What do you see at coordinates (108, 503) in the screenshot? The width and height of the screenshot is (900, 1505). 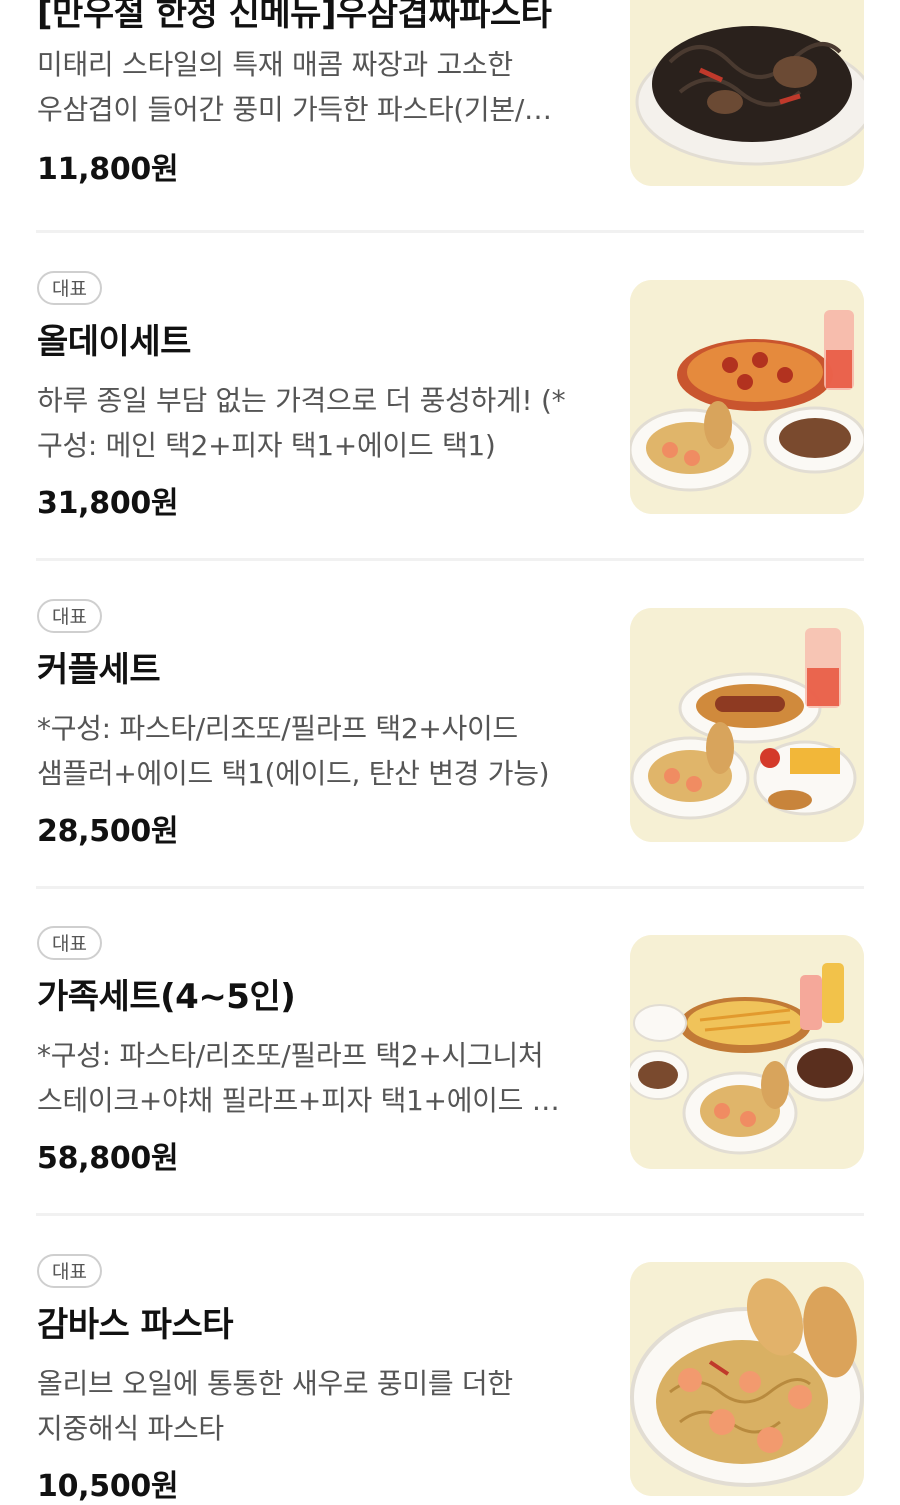 I see `menu-item-price: 31,800원` at bounding box center [108, 503].